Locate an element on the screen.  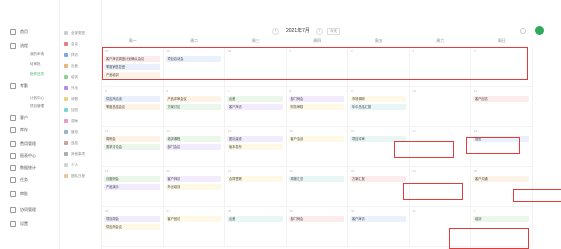
filter-item: 培训 is located at coordinates (71, 77).